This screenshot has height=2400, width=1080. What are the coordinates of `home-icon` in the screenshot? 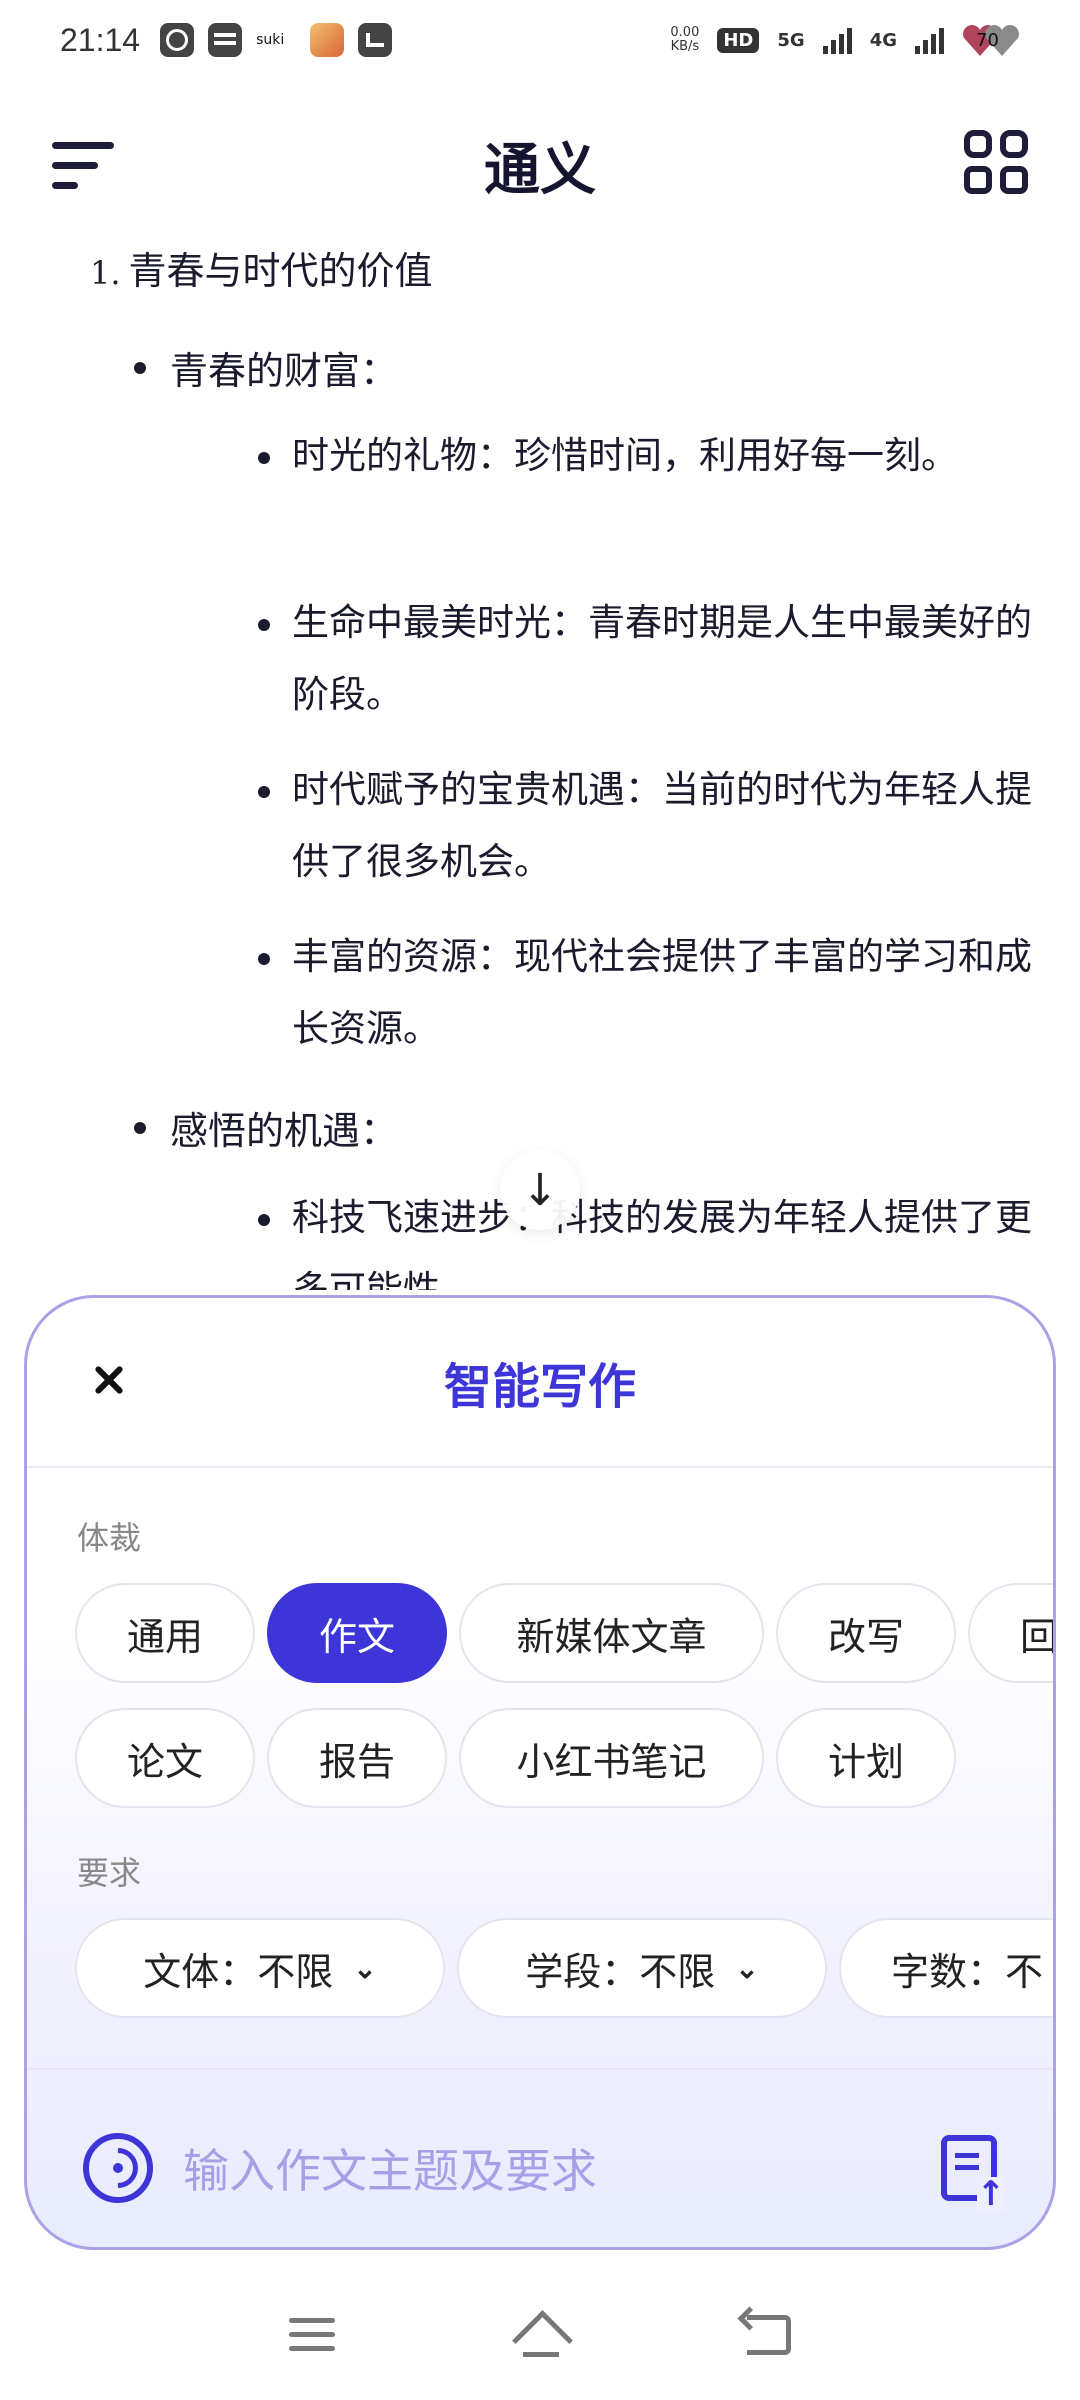 It's located at (541, 2335).